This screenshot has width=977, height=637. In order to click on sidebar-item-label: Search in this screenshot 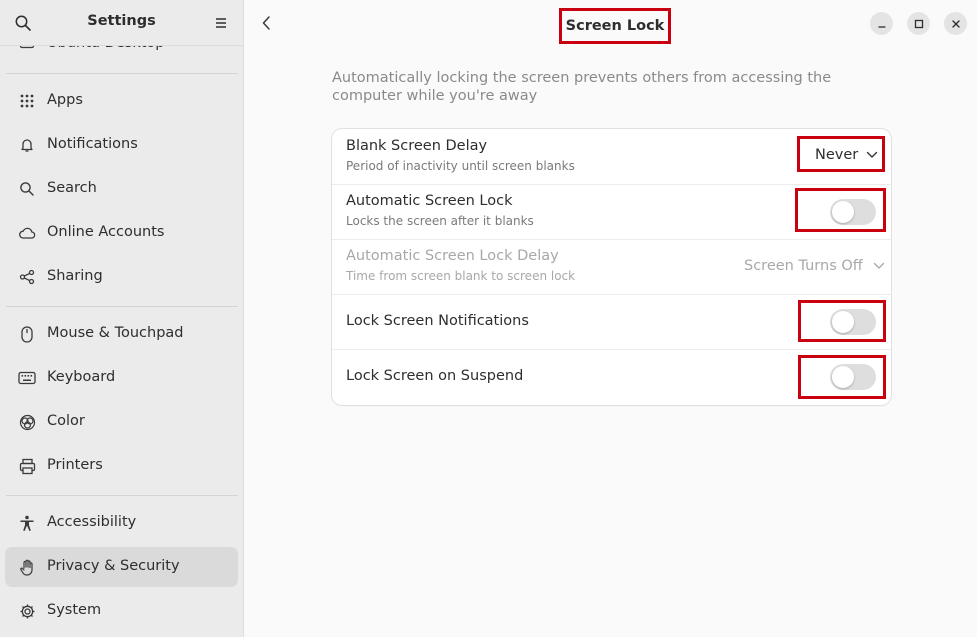, I will do `click(72, 188)`.